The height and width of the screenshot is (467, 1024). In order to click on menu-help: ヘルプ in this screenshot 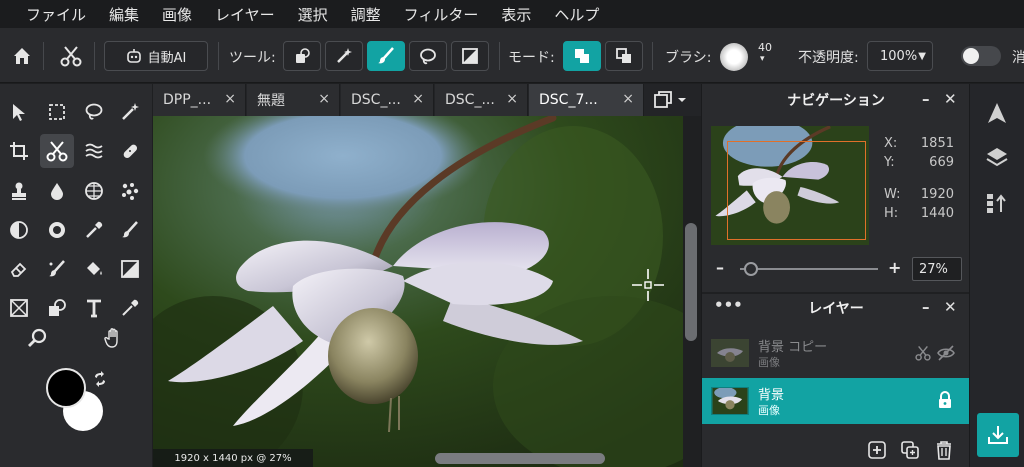, I will do `click(576, 14)`.